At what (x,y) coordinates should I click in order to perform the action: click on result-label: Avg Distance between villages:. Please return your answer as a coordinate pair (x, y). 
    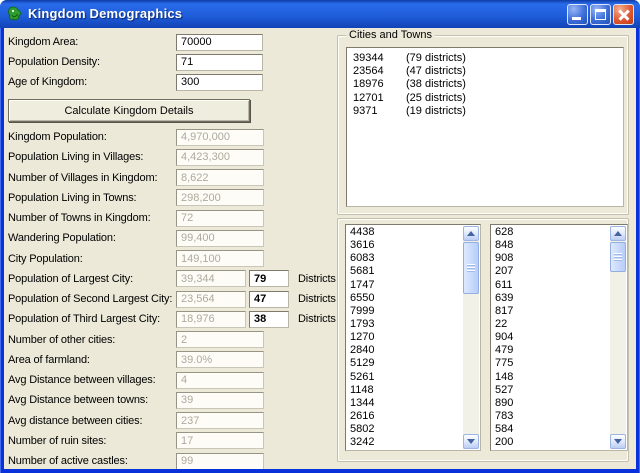
    Looking at the image, I should click on (82, 380).